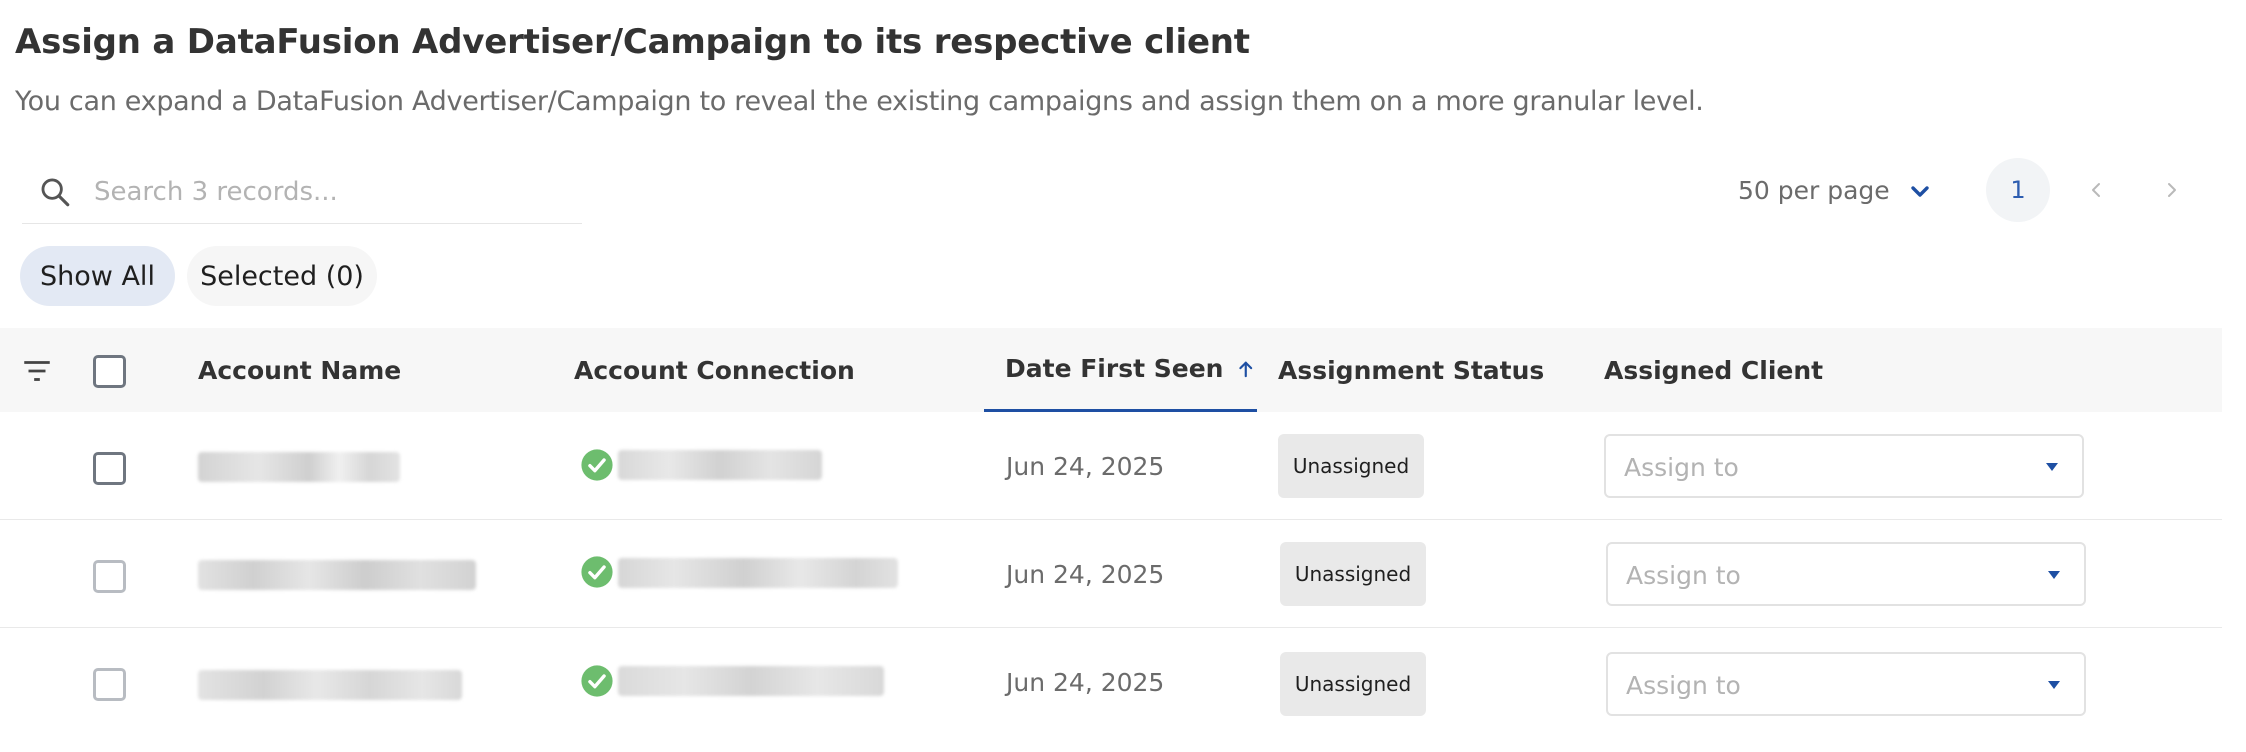 The width and height of the screenshot is (2246, 752). I want to click on column-header-account-name: Account Name, so click(299, 370).